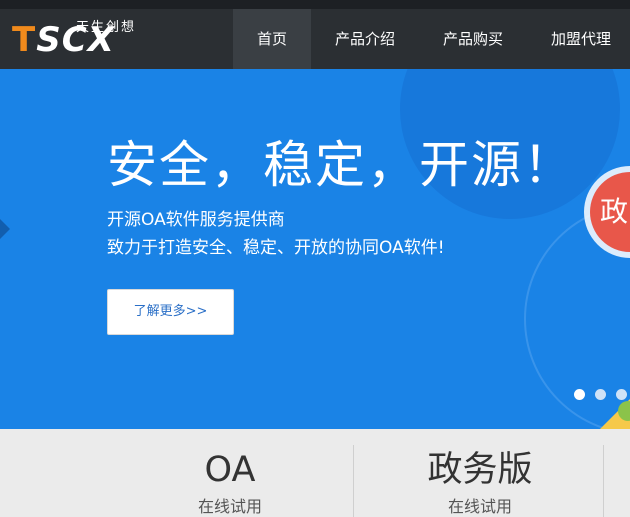 Image resolution: width=630 pixels, height=517 pixels. What do you see at coordinates (480, 470) in the screenshot?
I see `product-gov-name: 政务版` at bounding box center [480, 470].